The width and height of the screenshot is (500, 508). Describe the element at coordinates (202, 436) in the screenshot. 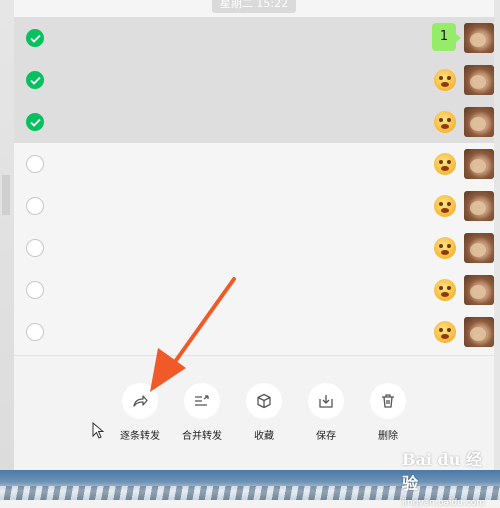

I see `action-label: 合并转发` at that location.